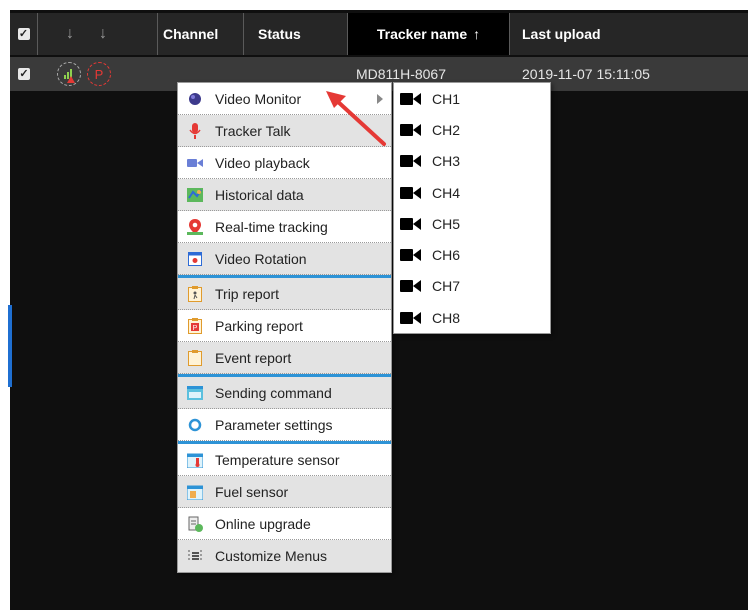  I want to click on channel-header-label: Channel, so click(191, 34).